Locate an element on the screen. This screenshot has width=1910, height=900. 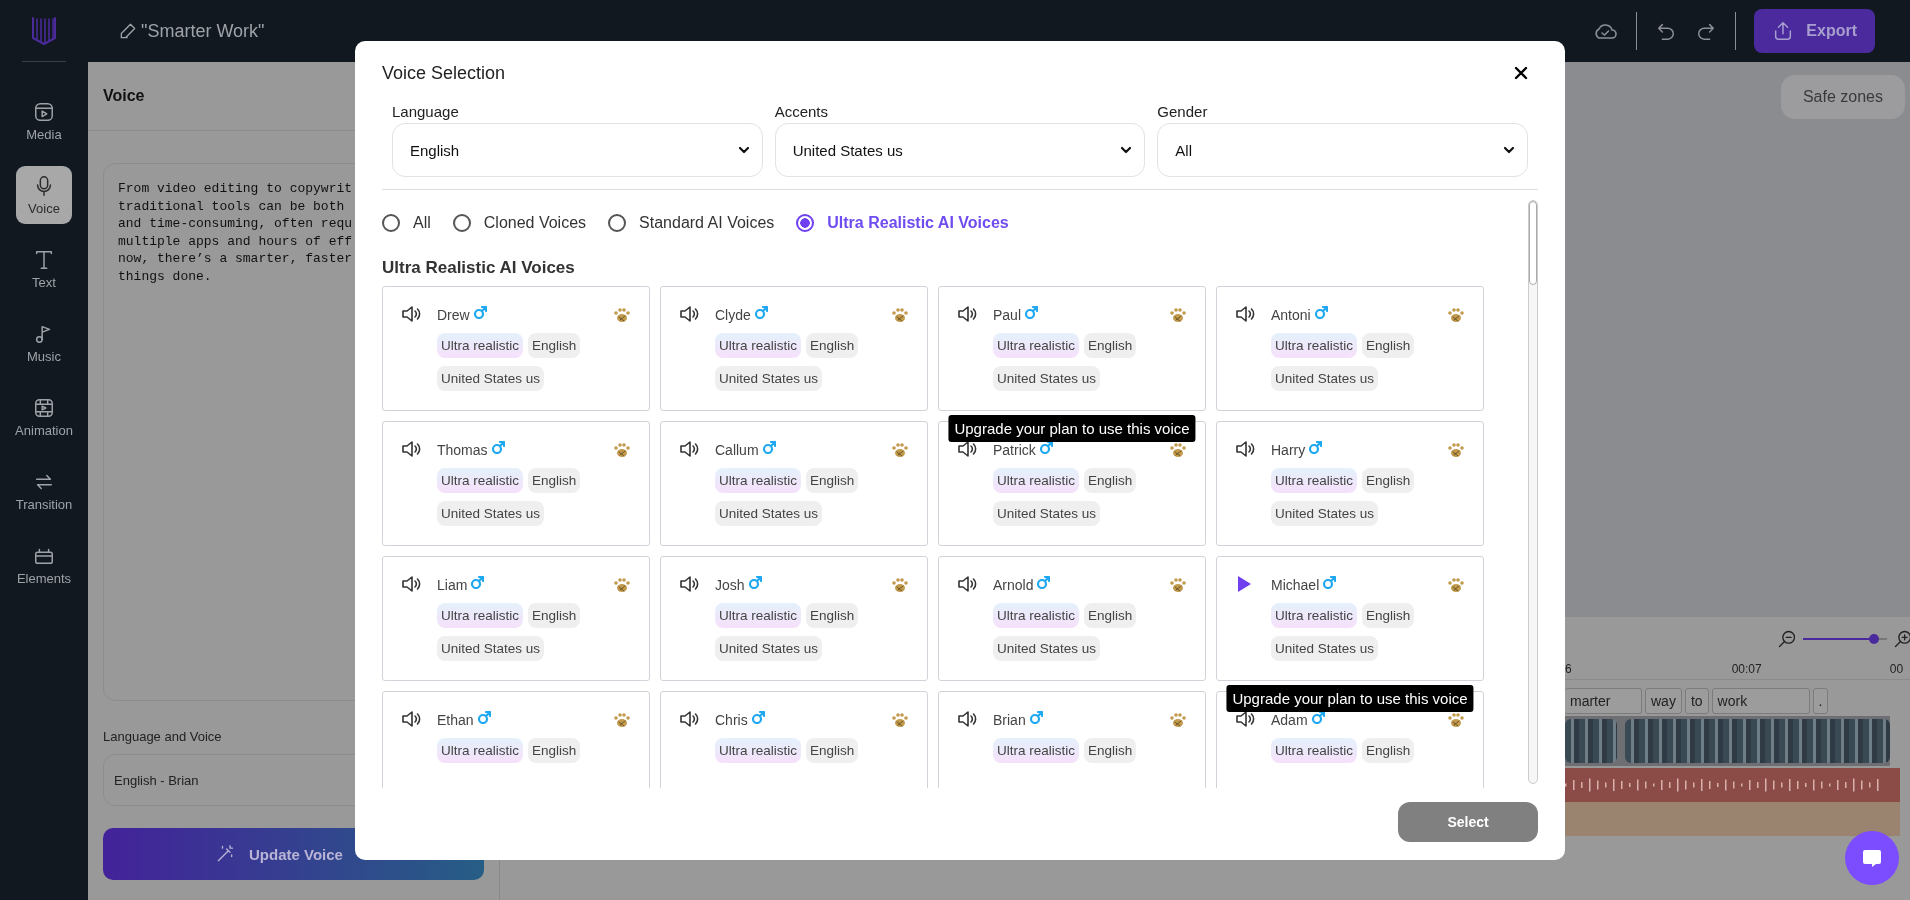
voice-name: Patrick is located at coordinates (1014, 450).